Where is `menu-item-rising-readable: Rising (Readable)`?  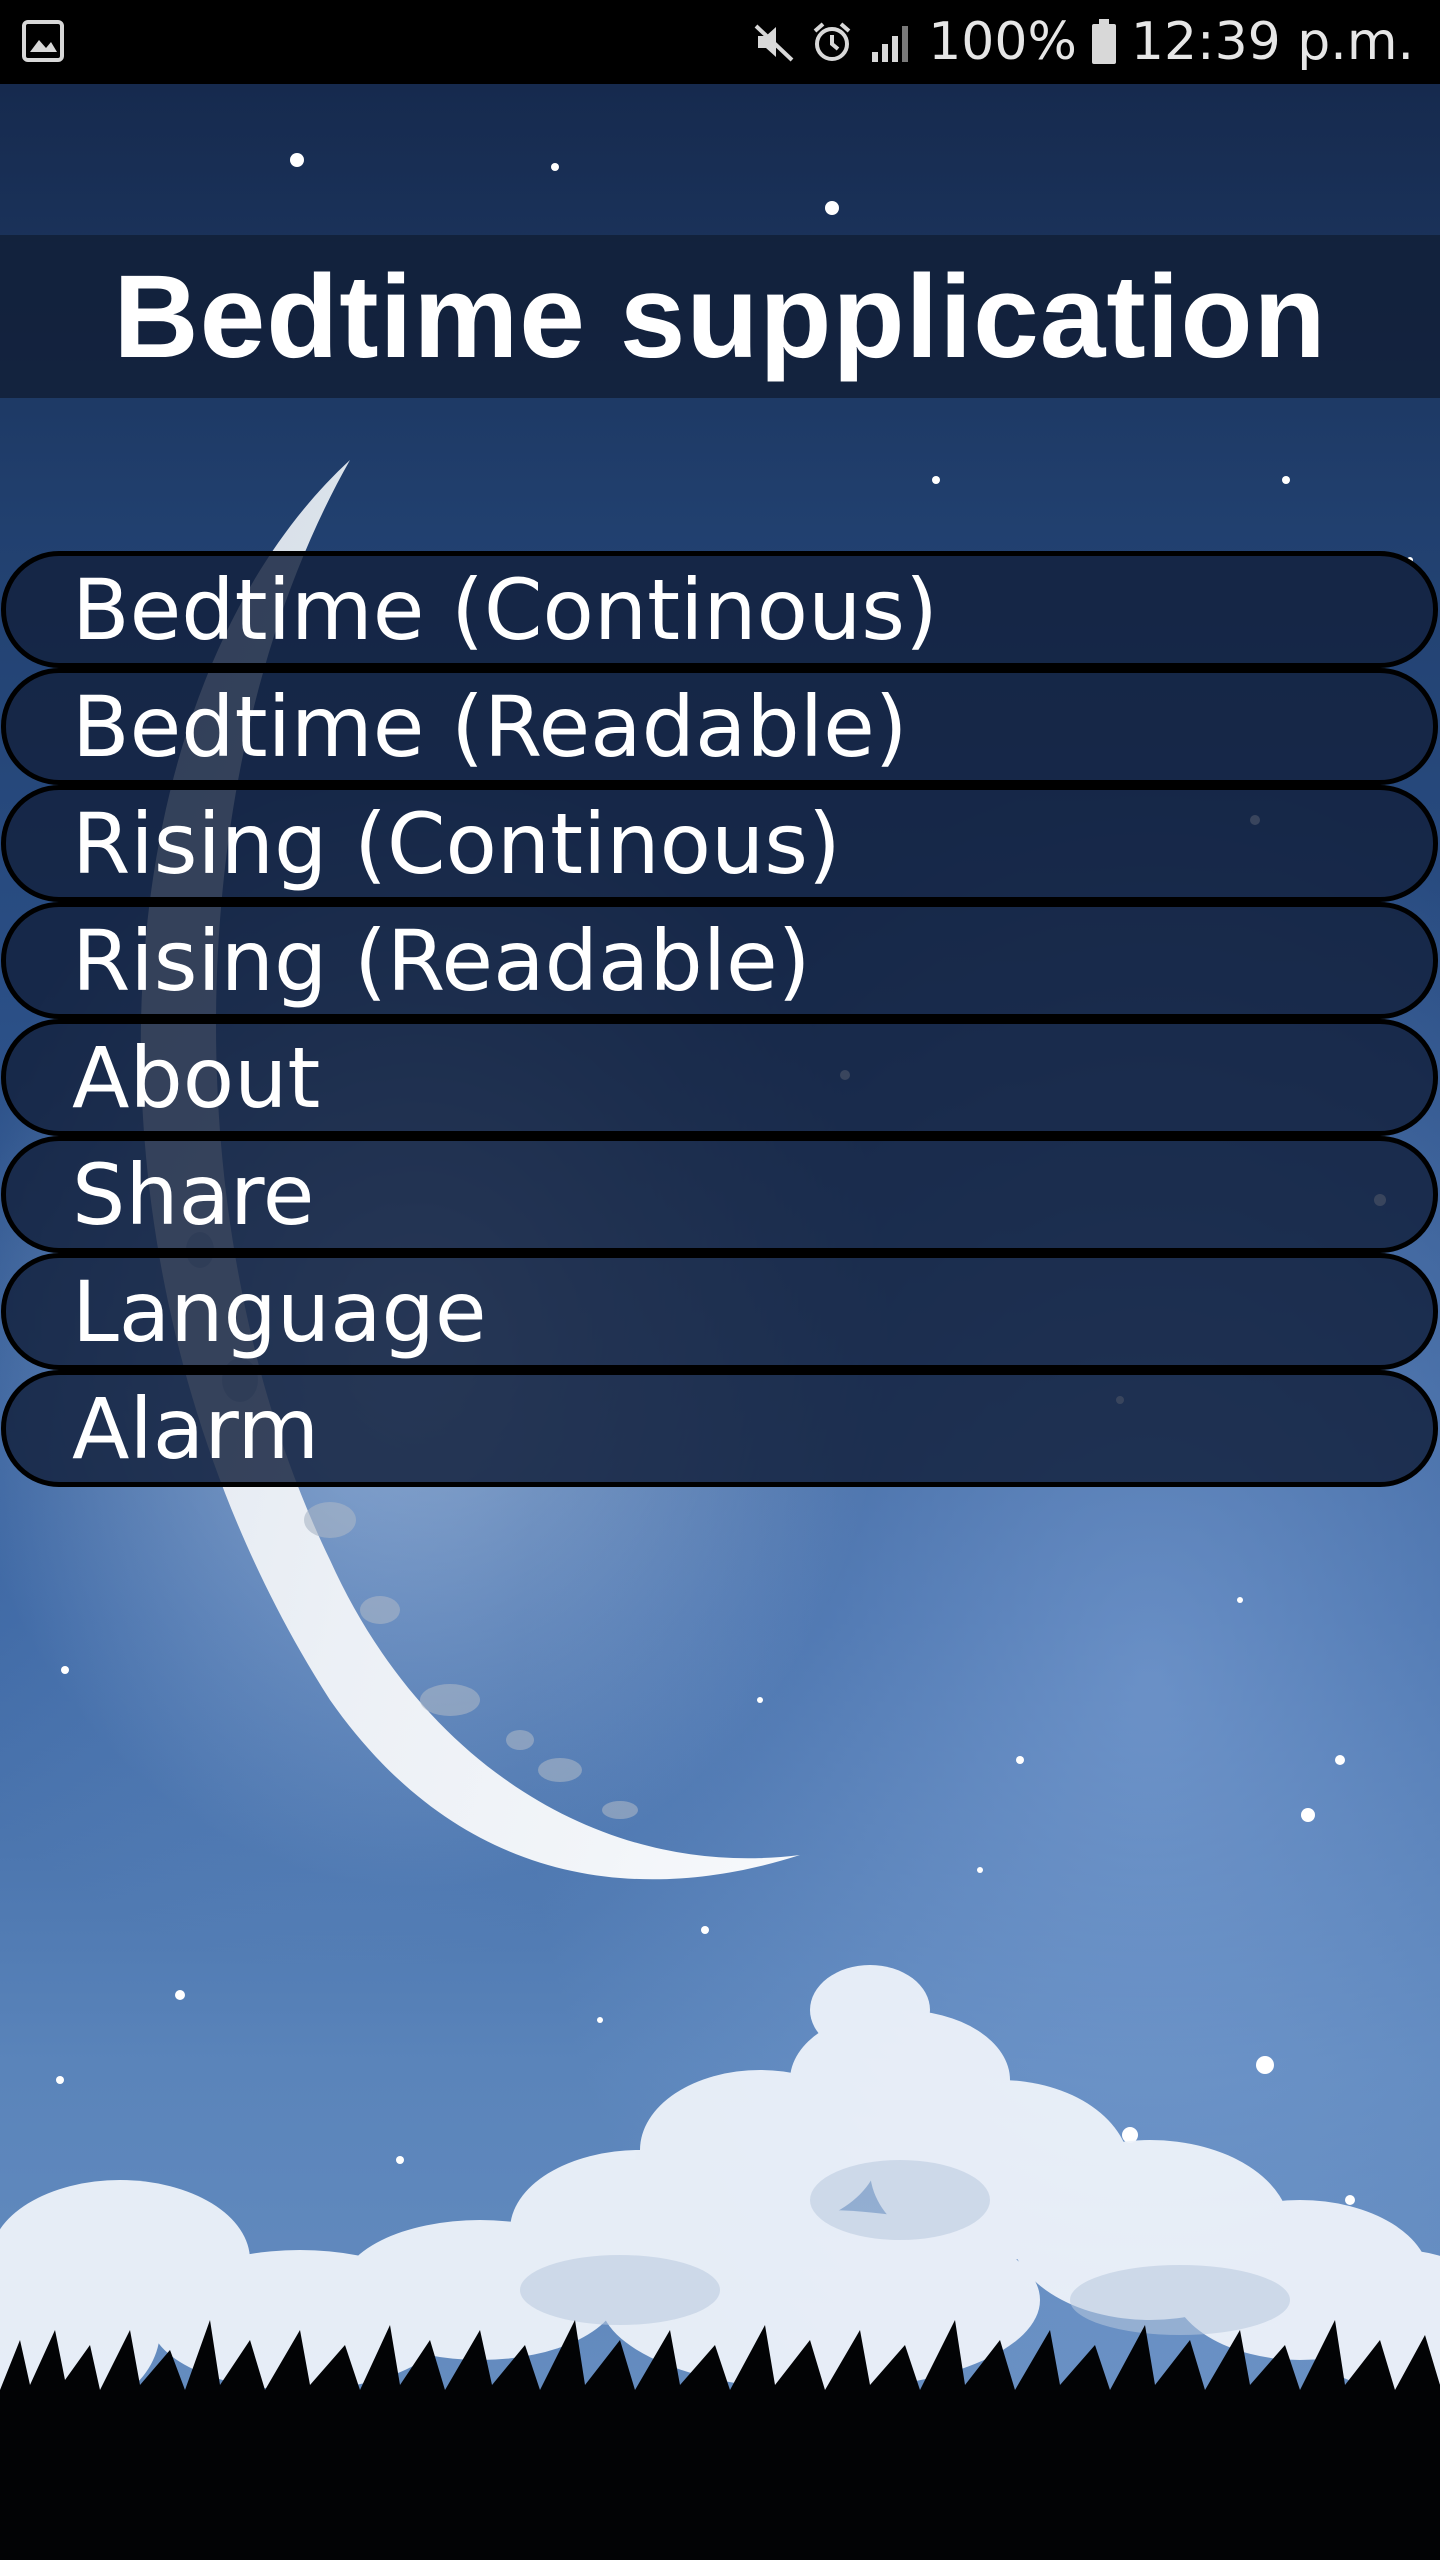 menu-item-rising-readable: Rising (Readable) is located at coordinates (719, 960).